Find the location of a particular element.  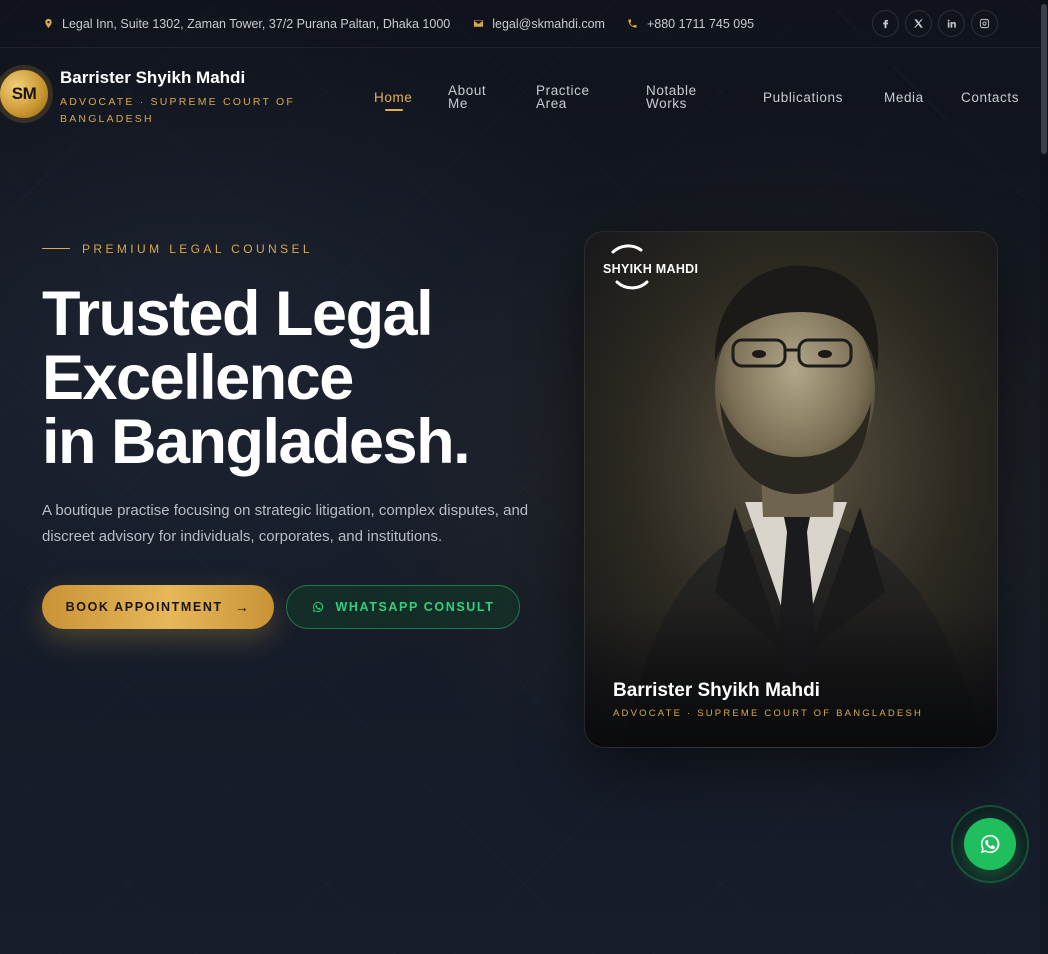

instagram-icon is located at coordinates (984, 23).